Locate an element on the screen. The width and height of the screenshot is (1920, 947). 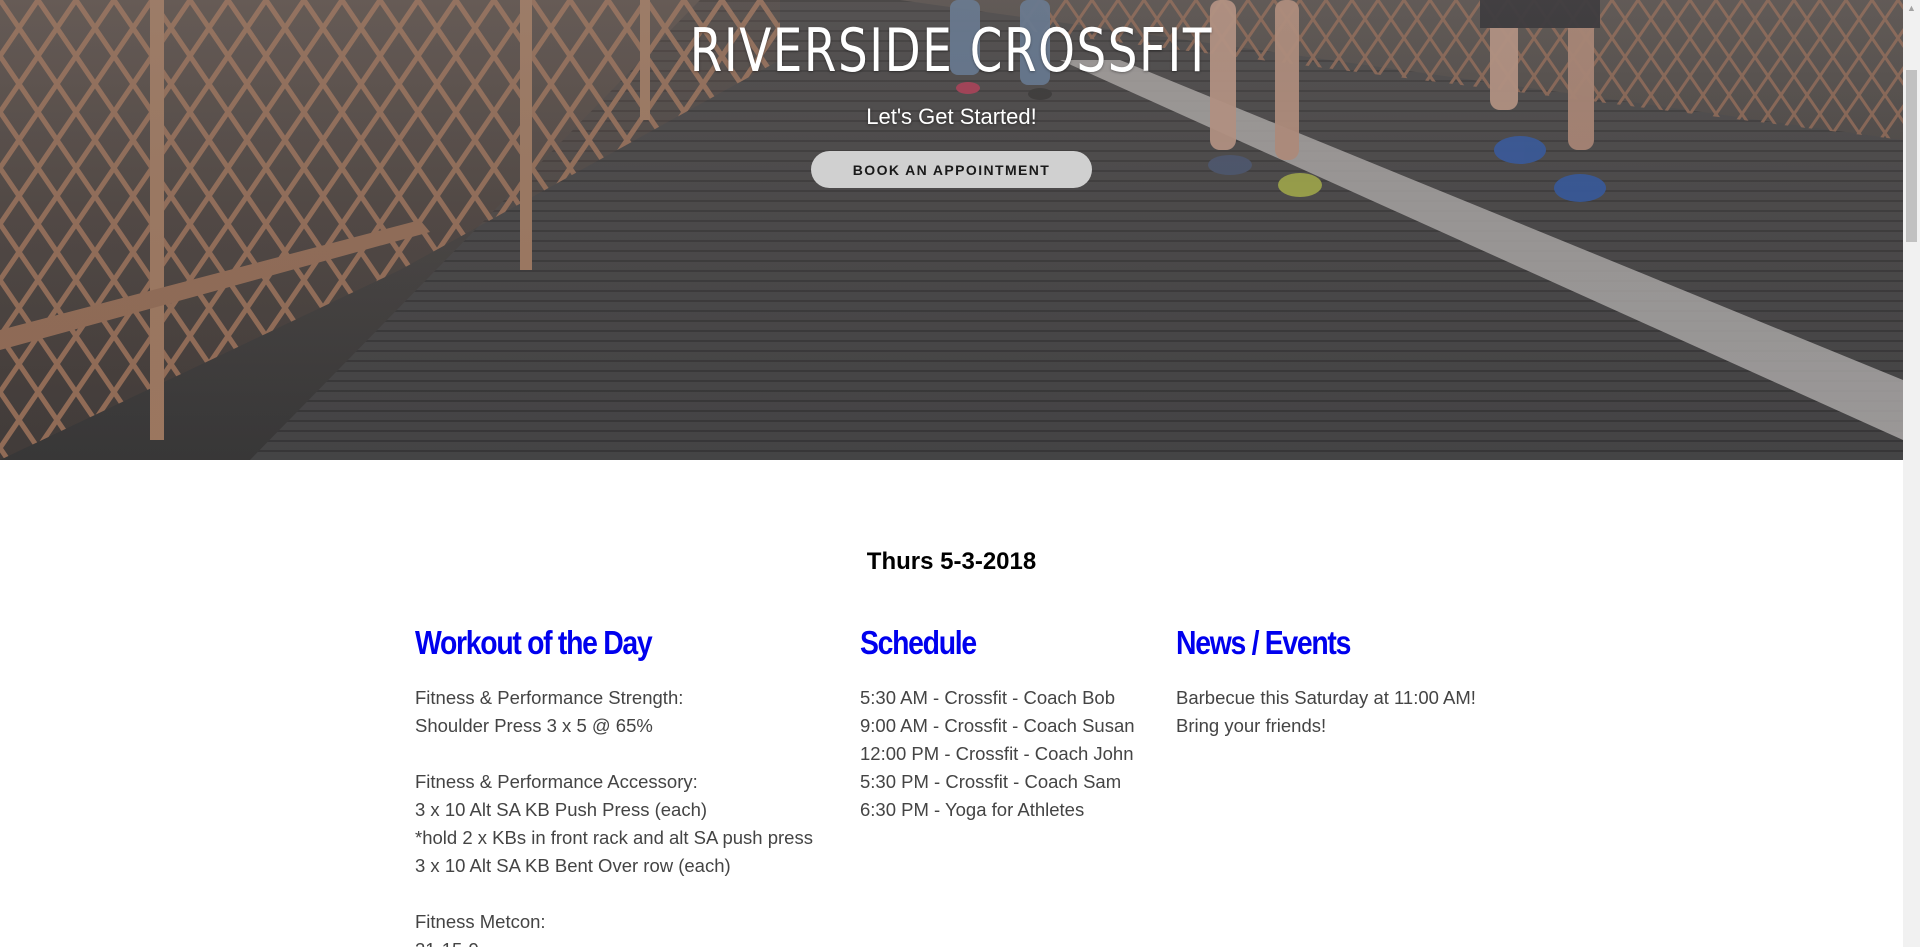
date-heading: Thurs 5-3-2018 is located at coordinates (951, 561).